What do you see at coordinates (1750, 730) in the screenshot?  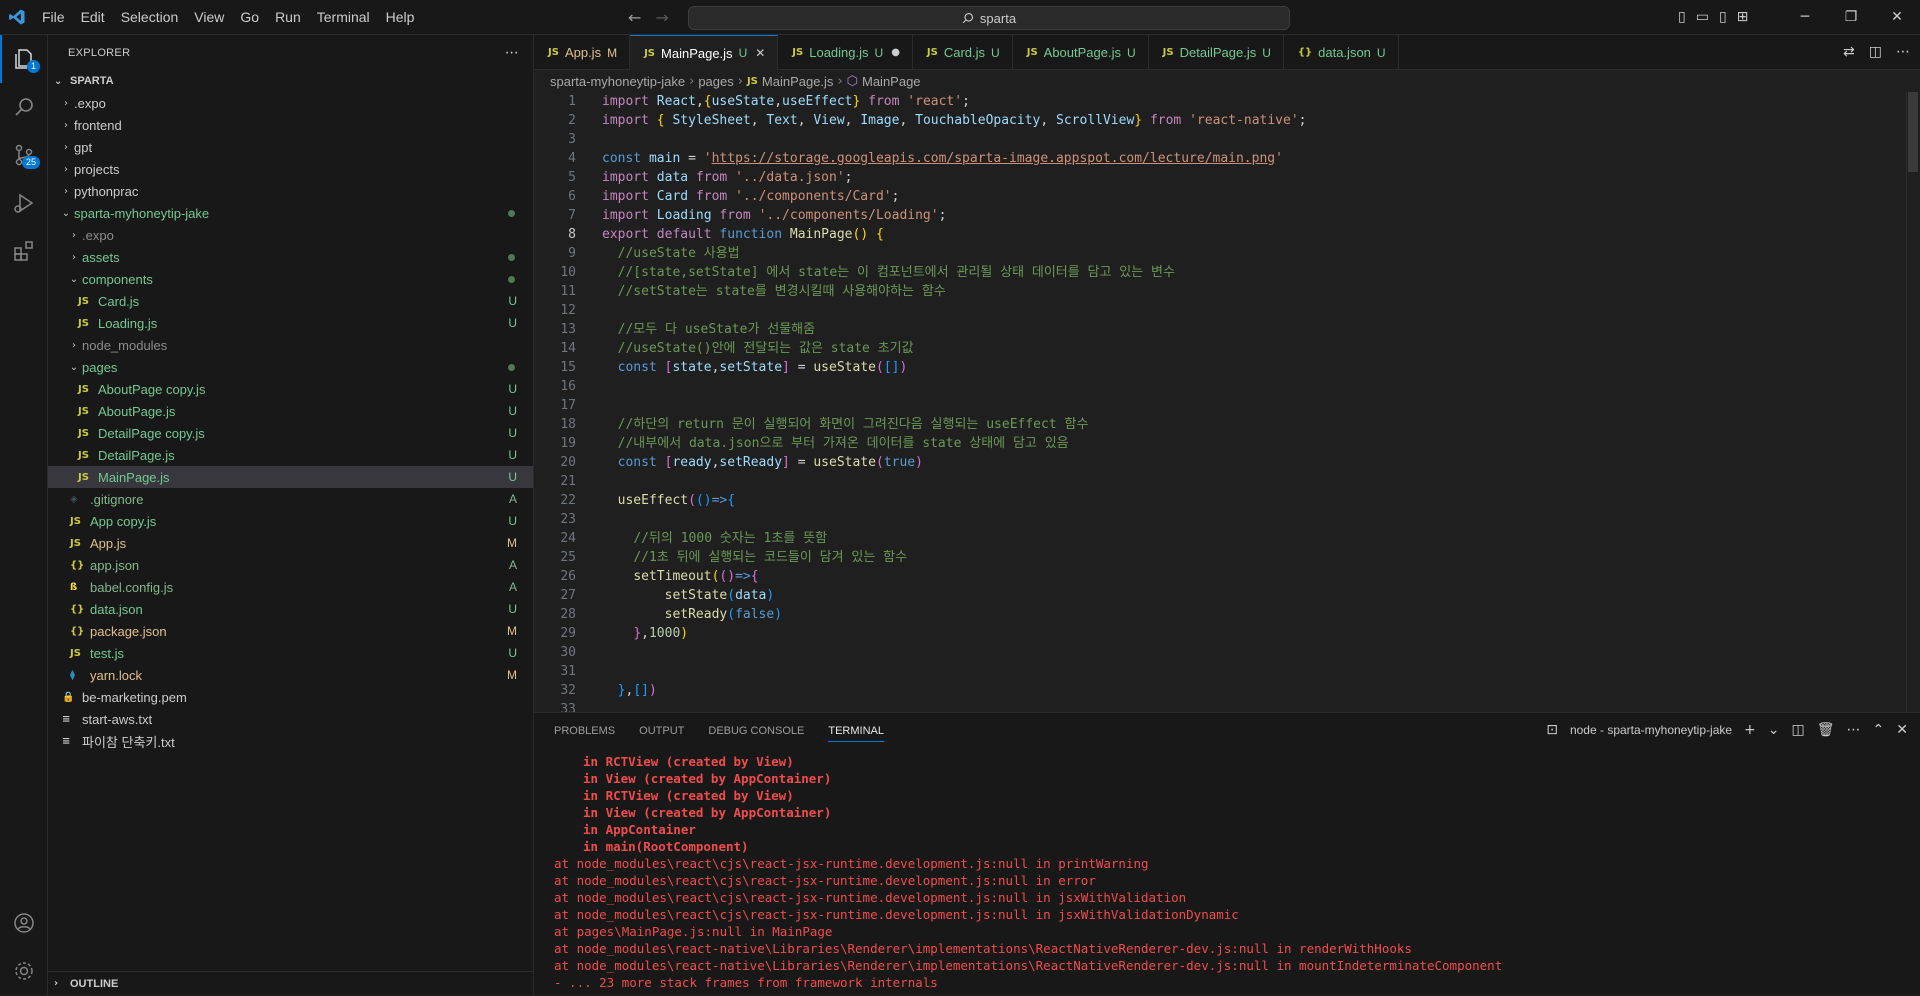 I see `new-terminal-icon: +` at bounding box center [1750, 730].